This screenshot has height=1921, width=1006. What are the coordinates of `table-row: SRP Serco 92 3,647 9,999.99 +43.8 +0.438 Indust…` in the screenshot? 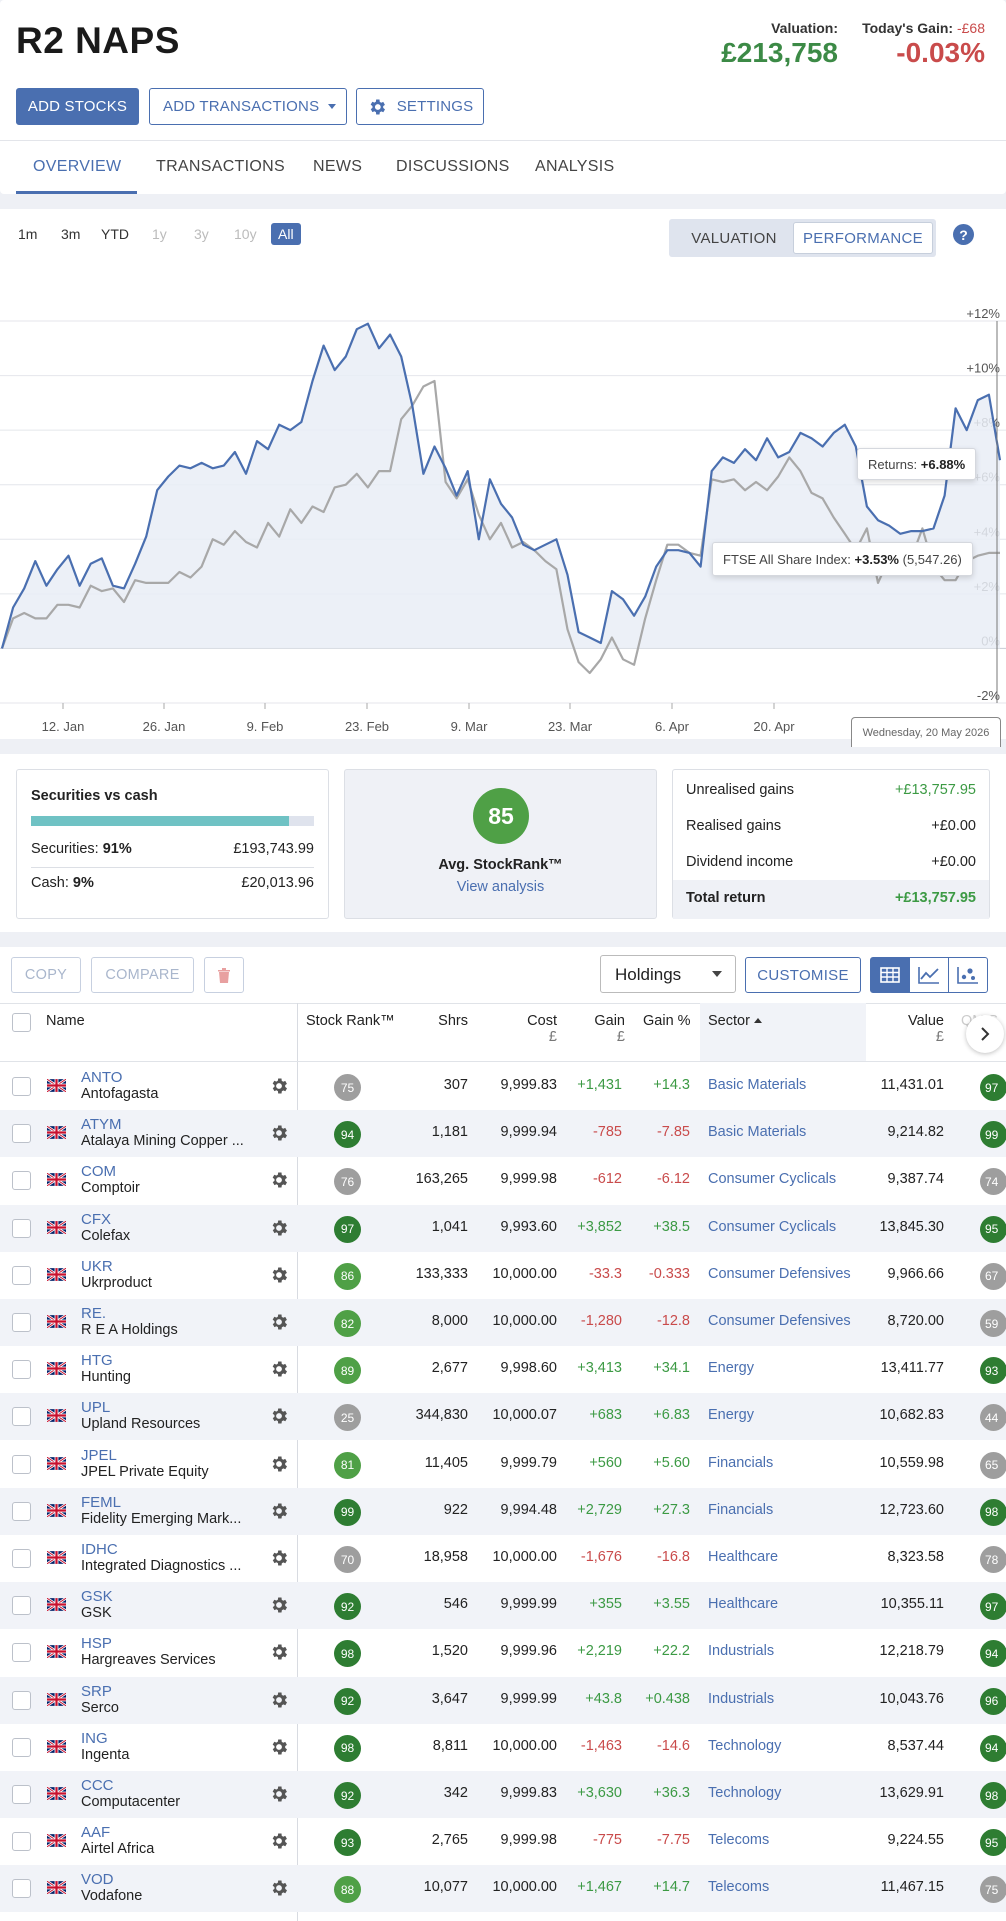 It's located at (503, 1700).